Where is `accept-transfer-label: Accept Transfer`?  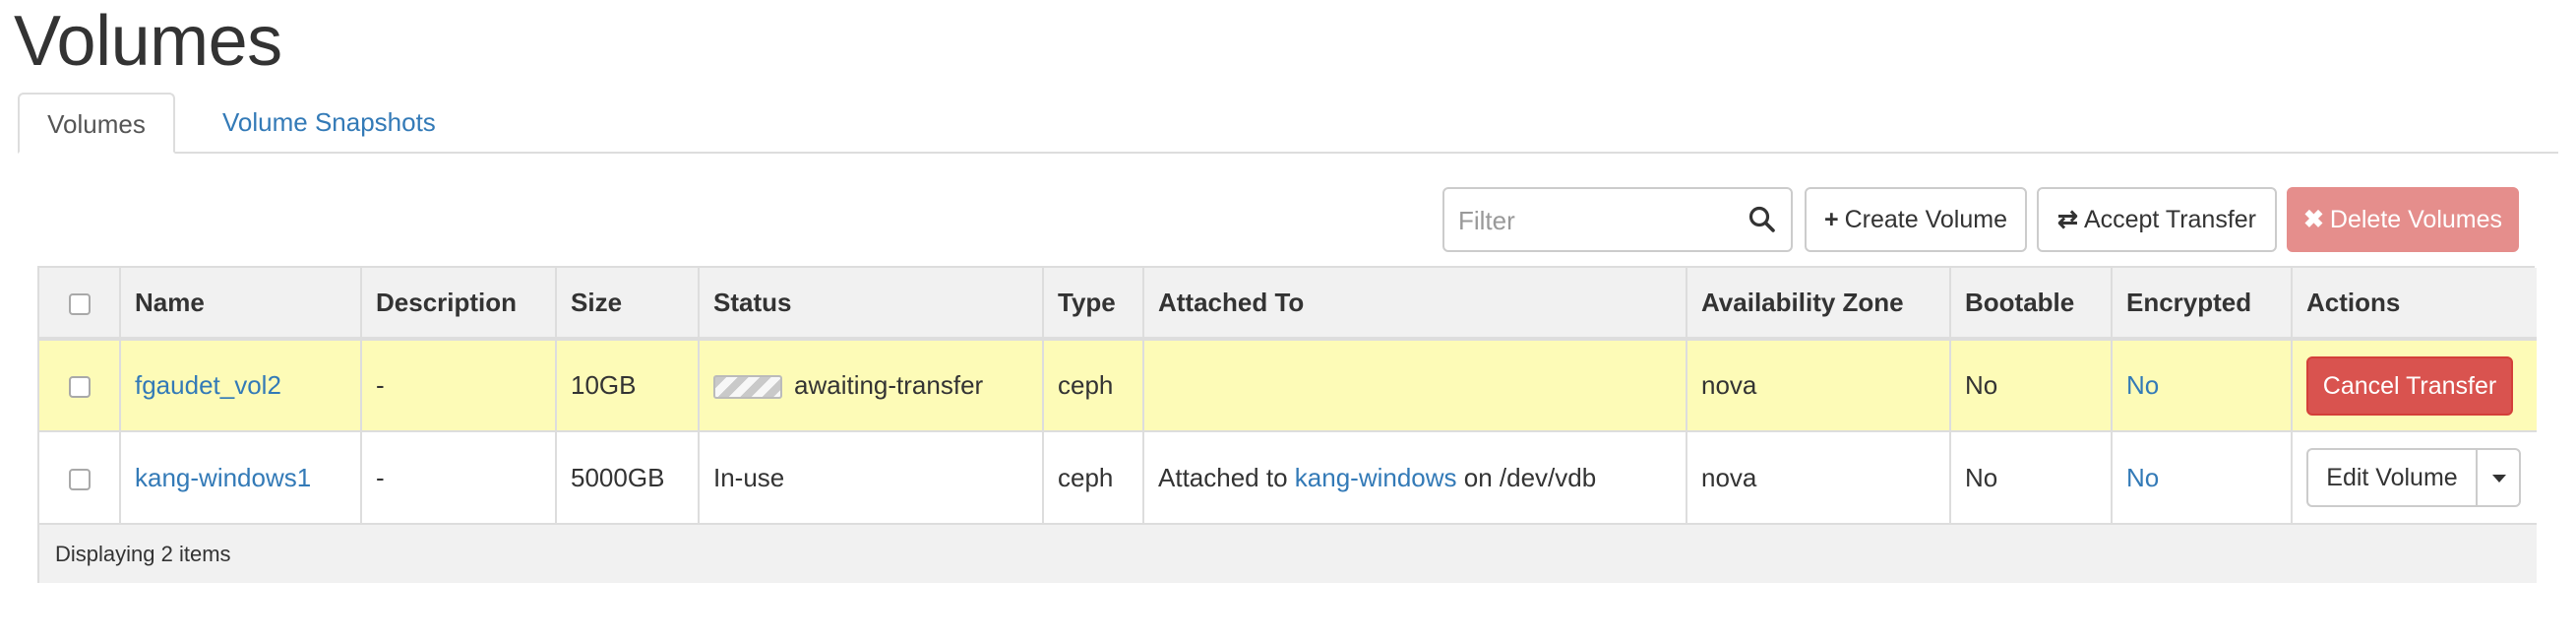 accept-transfer-label: Accept Transfer is located at coordinates (2170, 219).